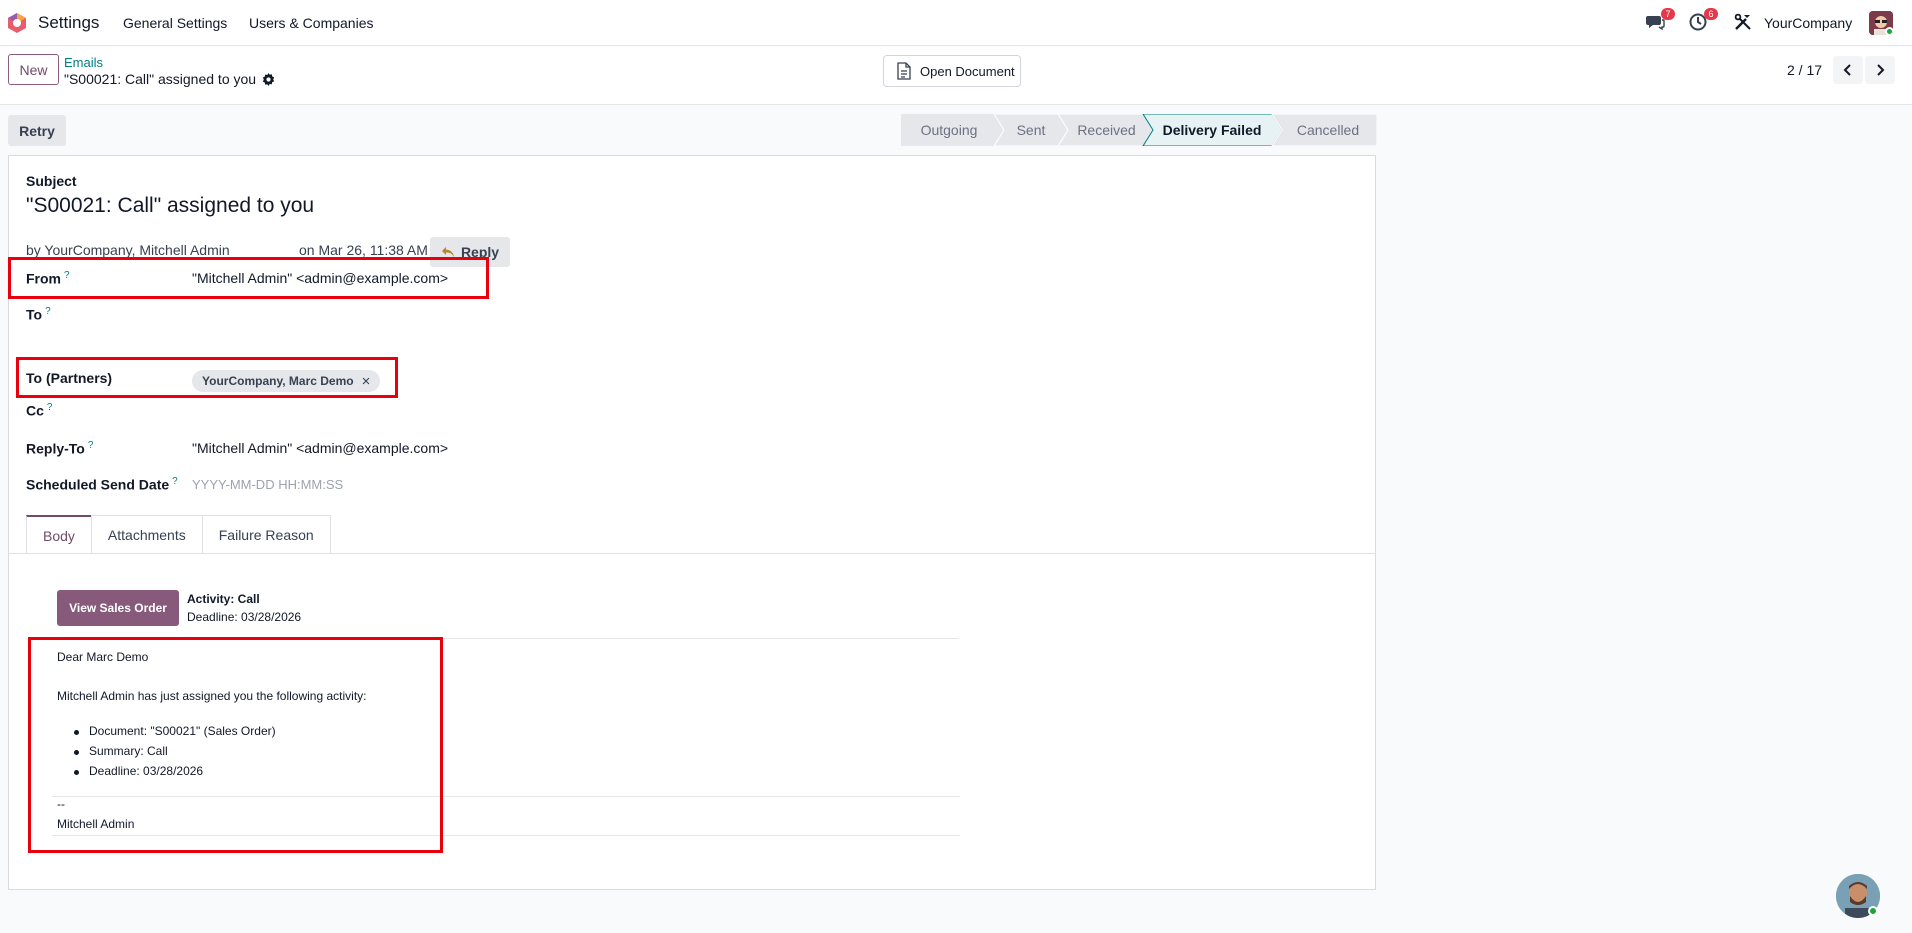  What do you see at coordinates (692, 553) in the screenshot?
I see `tab-divider` at bounding box center [692, 553].